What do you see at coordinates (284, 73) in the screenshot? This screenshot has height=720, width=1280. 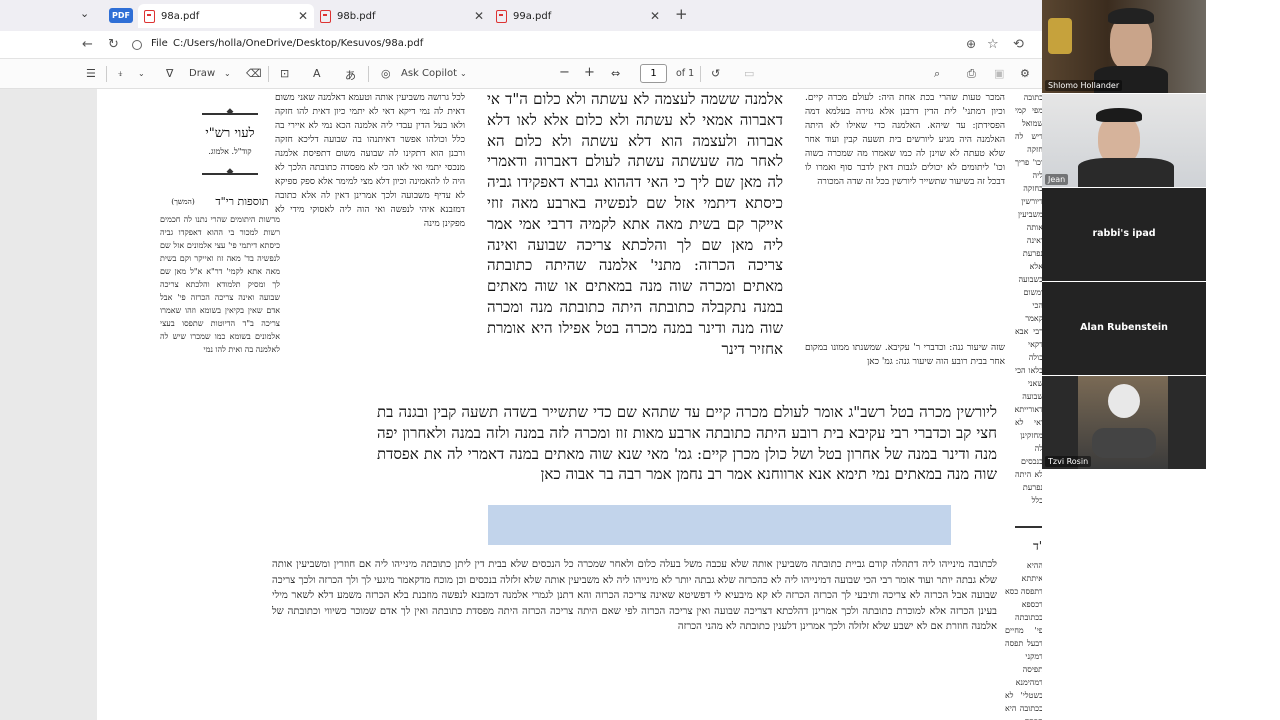 I see `text-box-icon: ⊡` at bounding box center [284, 73].